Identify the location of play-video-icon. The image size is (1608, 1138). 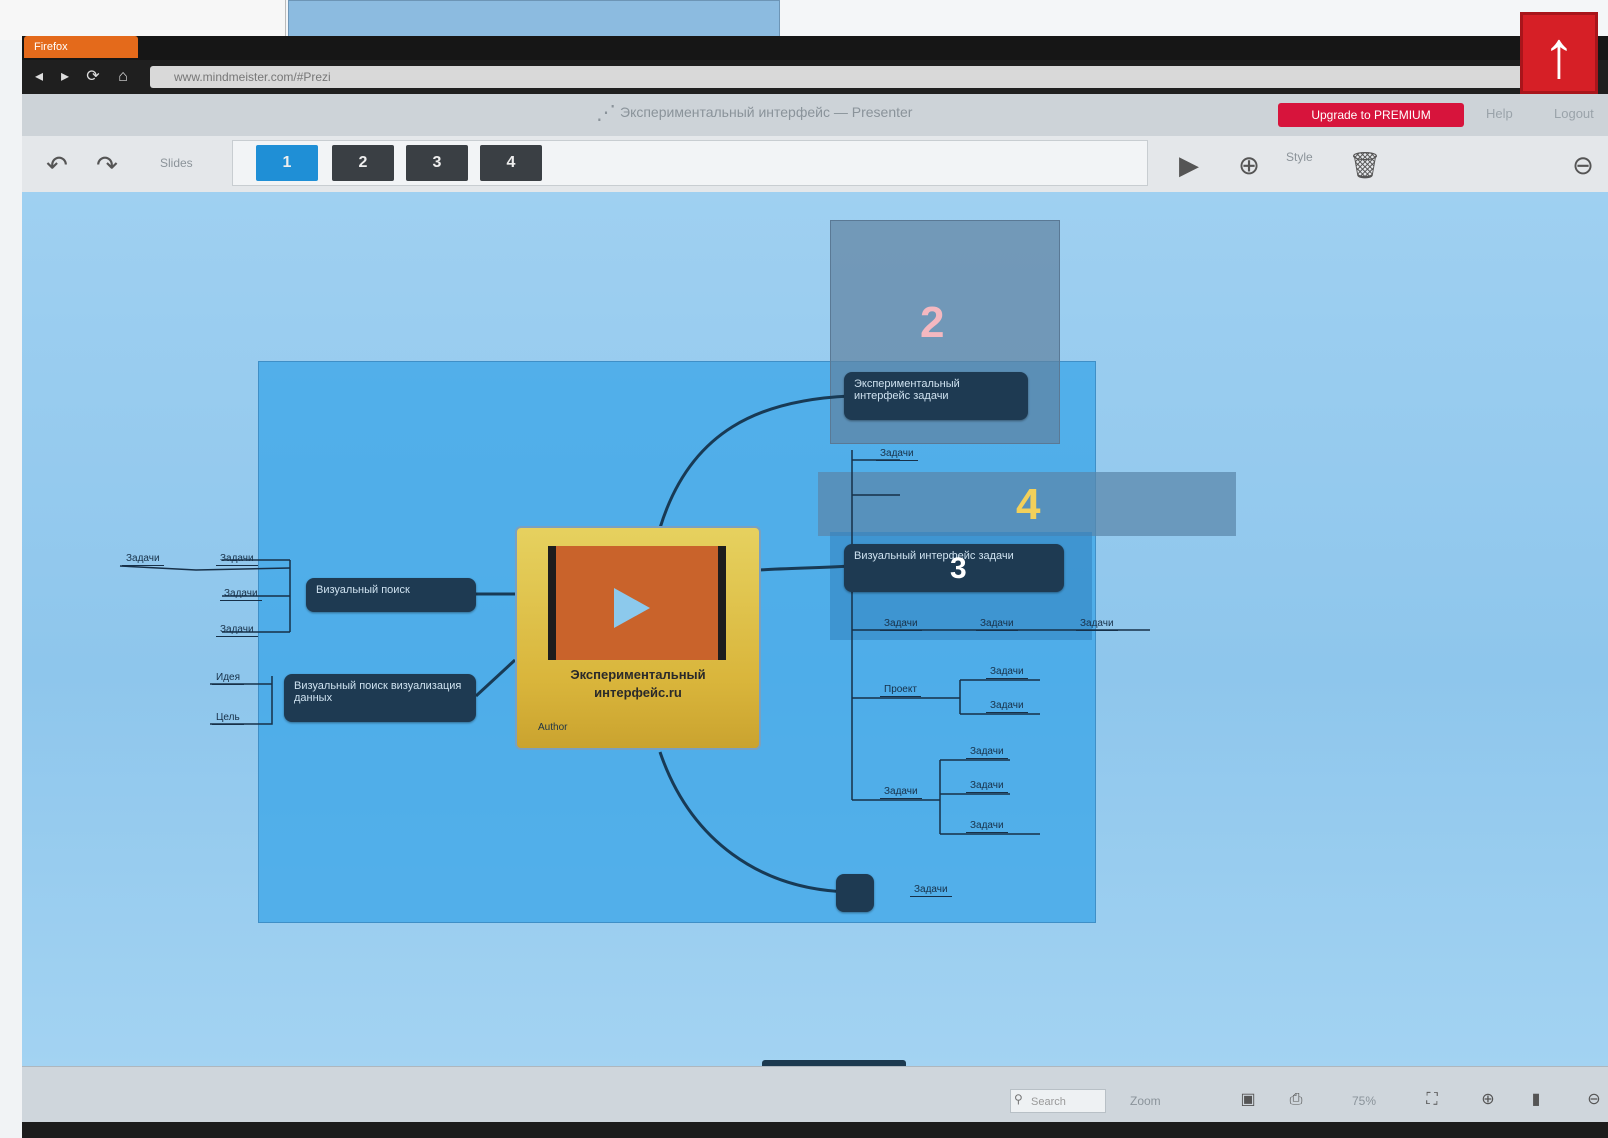
(632, 608).